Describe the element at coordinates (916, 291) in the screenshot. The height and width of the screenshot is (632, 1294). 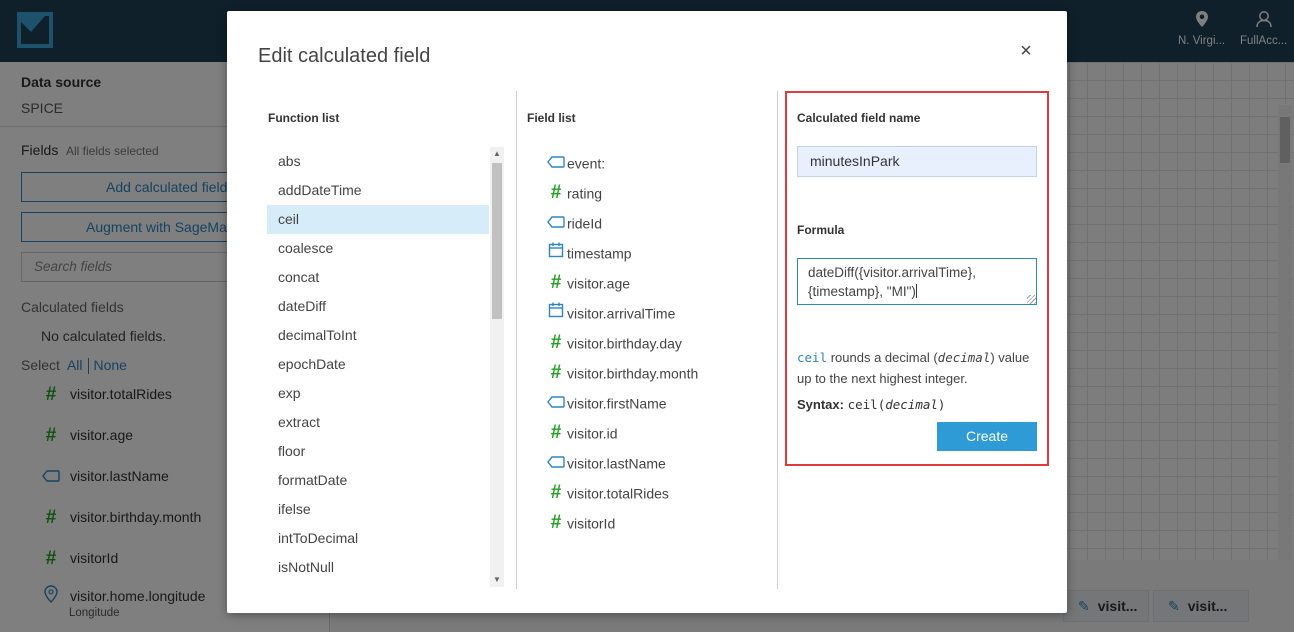
I see `text-cursor` at that location.